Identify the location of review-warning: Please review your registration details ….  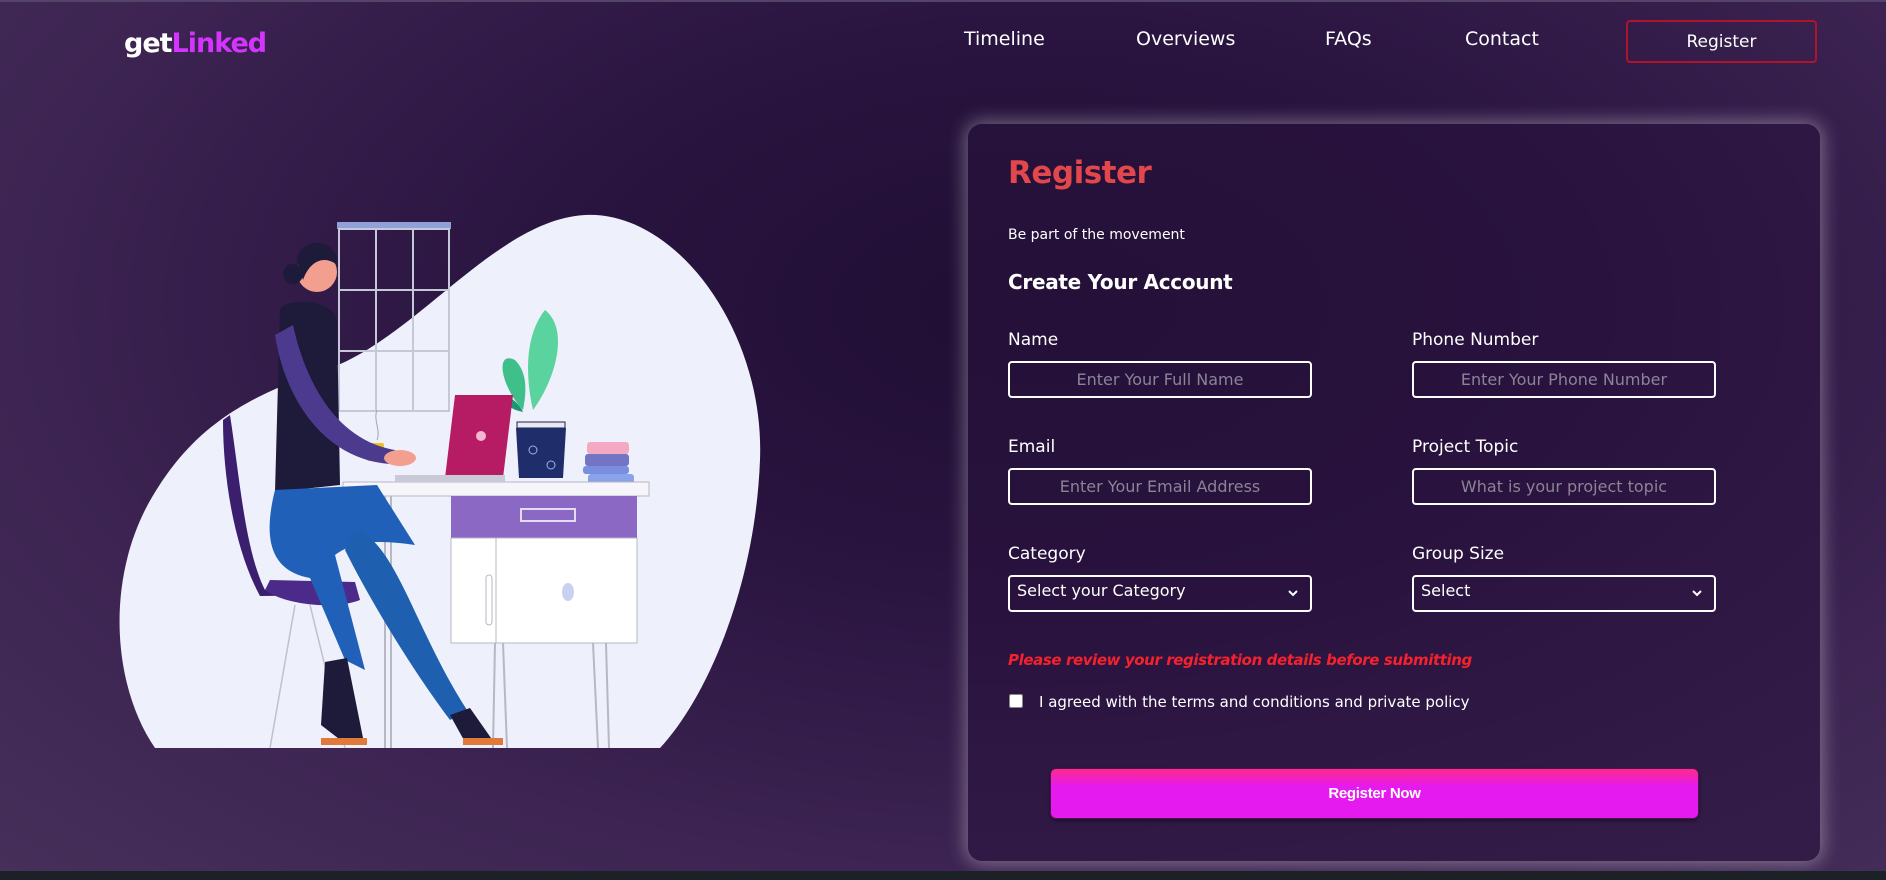
(1240, 660).